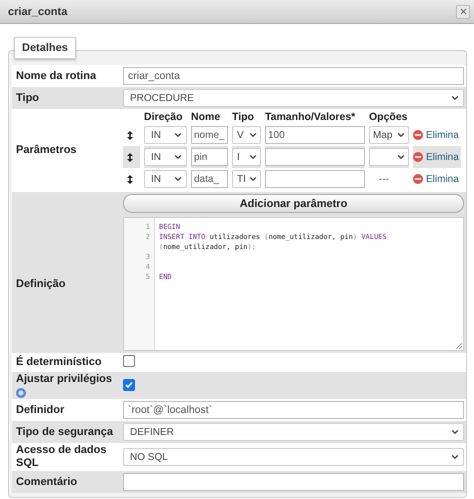 This screenshot has width=474, height=499. What do you see at coordinates (28, 98) in the screenshot?
I see `field-label: Tipo` at bounding box center [28, 98].